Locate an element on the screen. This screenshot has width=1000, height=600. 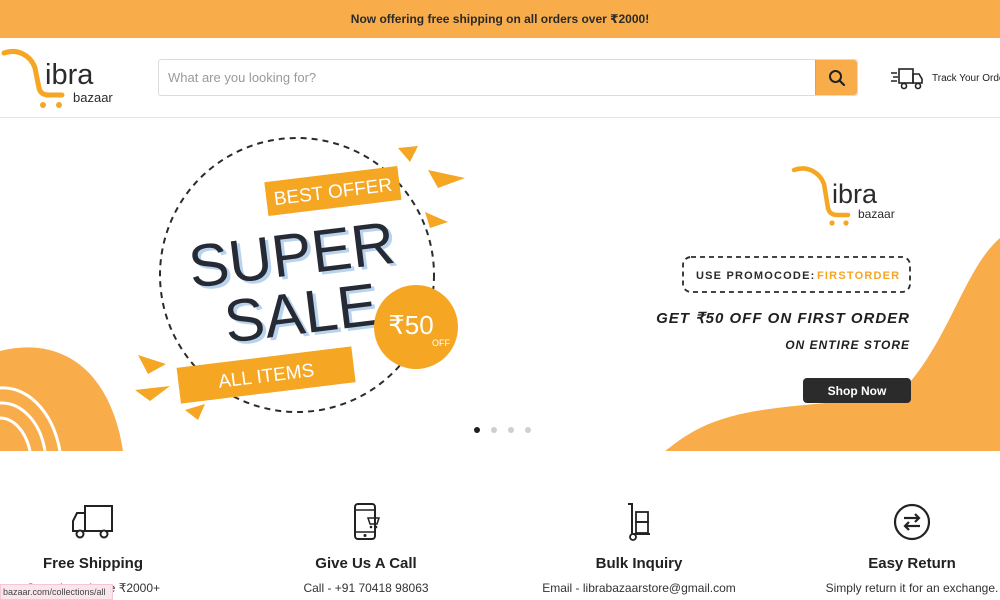
feature-title: Bulk Inquiry is located at coordinates (639, 563).